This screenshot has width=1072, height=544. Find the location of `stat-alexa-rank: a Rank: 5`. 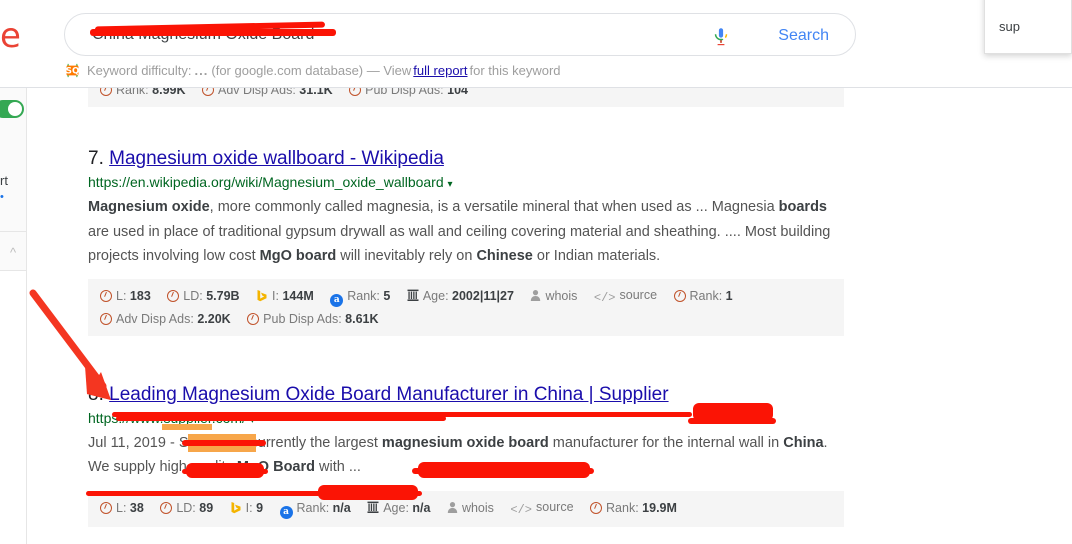

stat-alexa-rank: a Rank: 5 is located at coordinates (360, 297).